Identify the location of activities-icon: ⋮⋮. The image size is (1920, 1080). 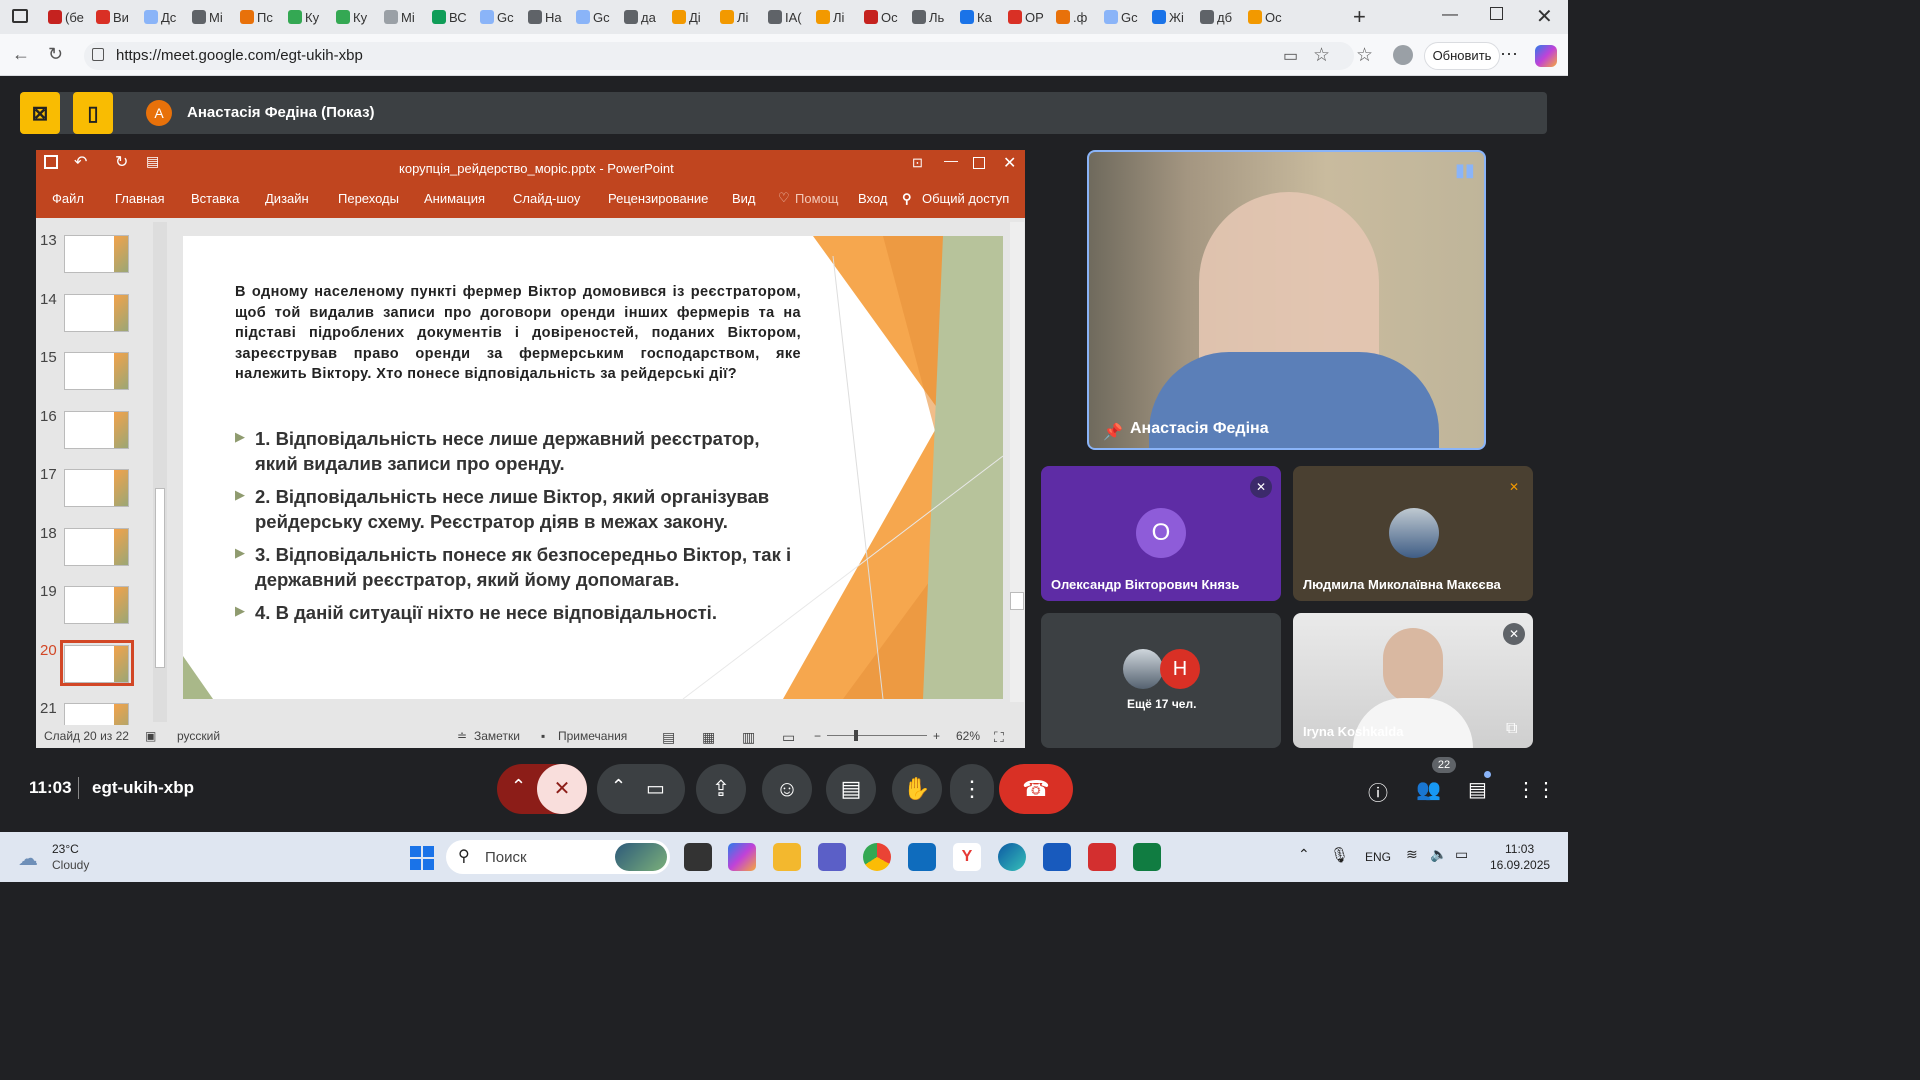
(1536, 789).